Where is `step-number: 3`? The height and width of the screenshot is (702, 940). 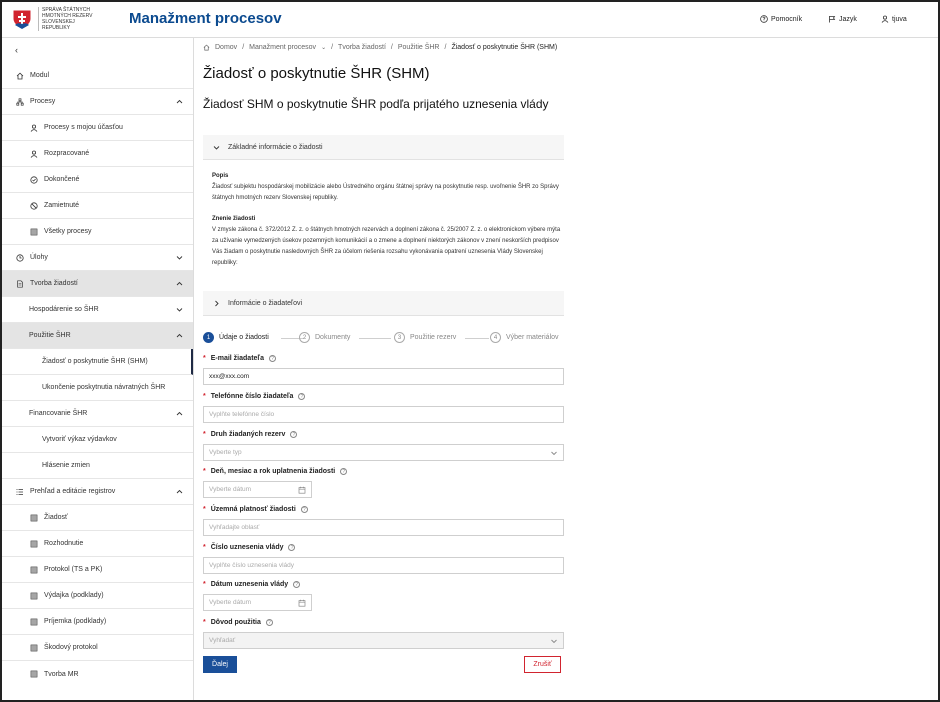
step-number: 3 is located at coordinates (399, 337).